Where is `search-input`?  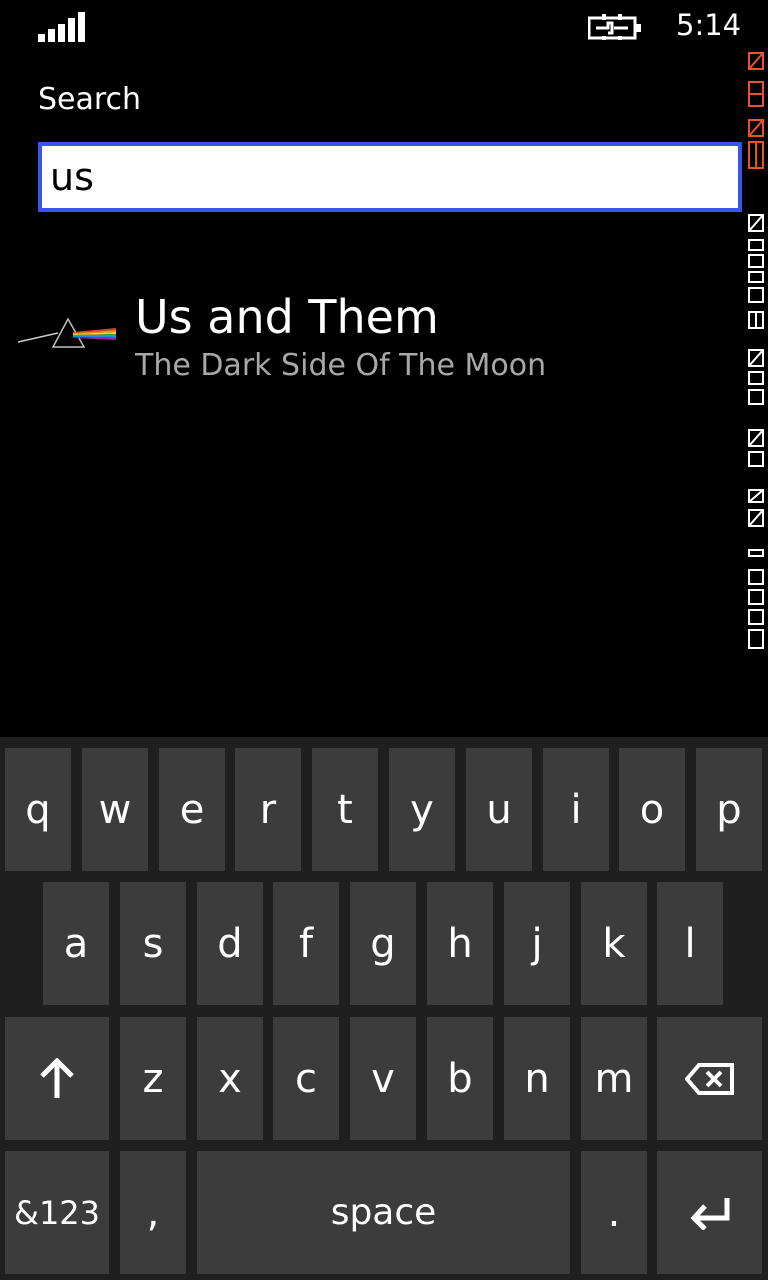
search-input is located at coordinates (390, 177).